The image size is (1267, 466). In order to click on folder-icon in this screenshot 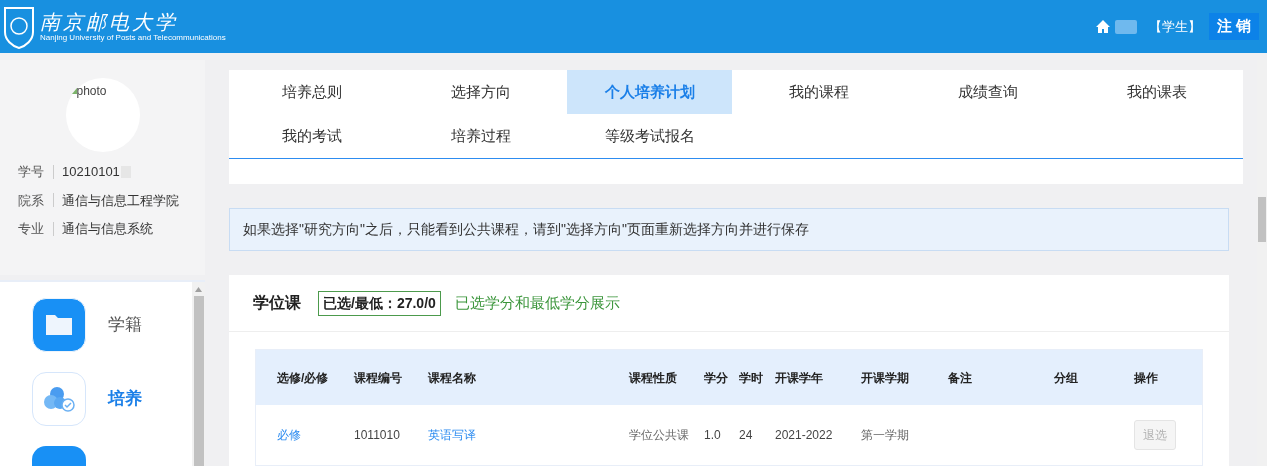, I will do `click(59, 325)`.